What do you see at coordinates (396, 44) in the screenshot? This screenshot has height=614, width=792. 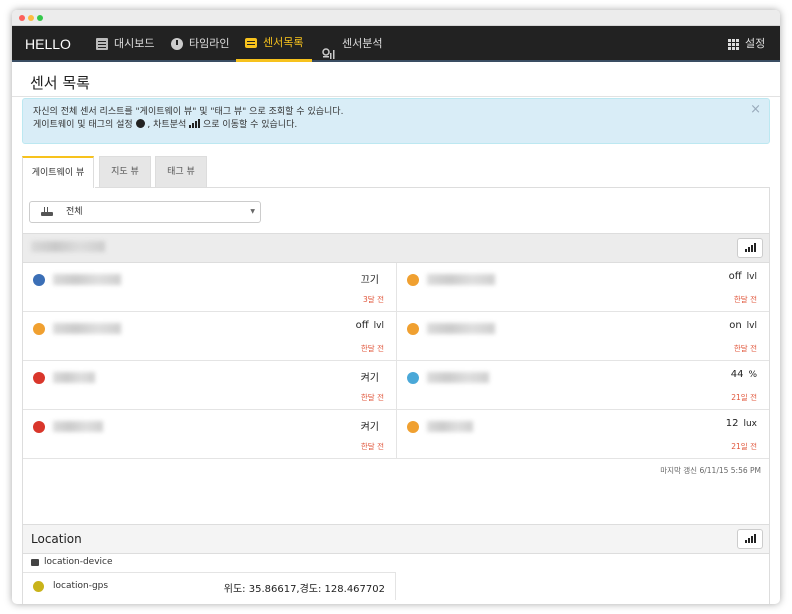 I see `top-navbar: HELLO 대시보드 타임라인 센서목록 센서분석 설정` at bounding box center [396, 44].